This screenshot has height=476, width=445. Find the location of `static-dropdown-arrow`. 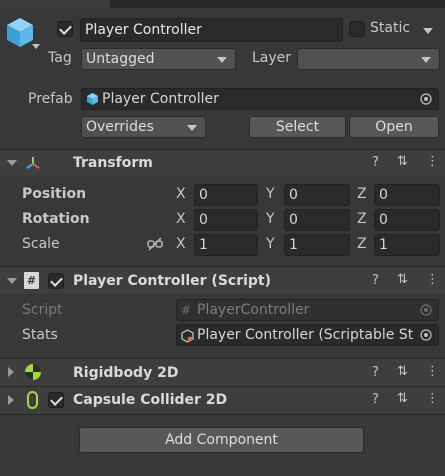

static-dropdown-arrow is located at coordinates (428, 31).